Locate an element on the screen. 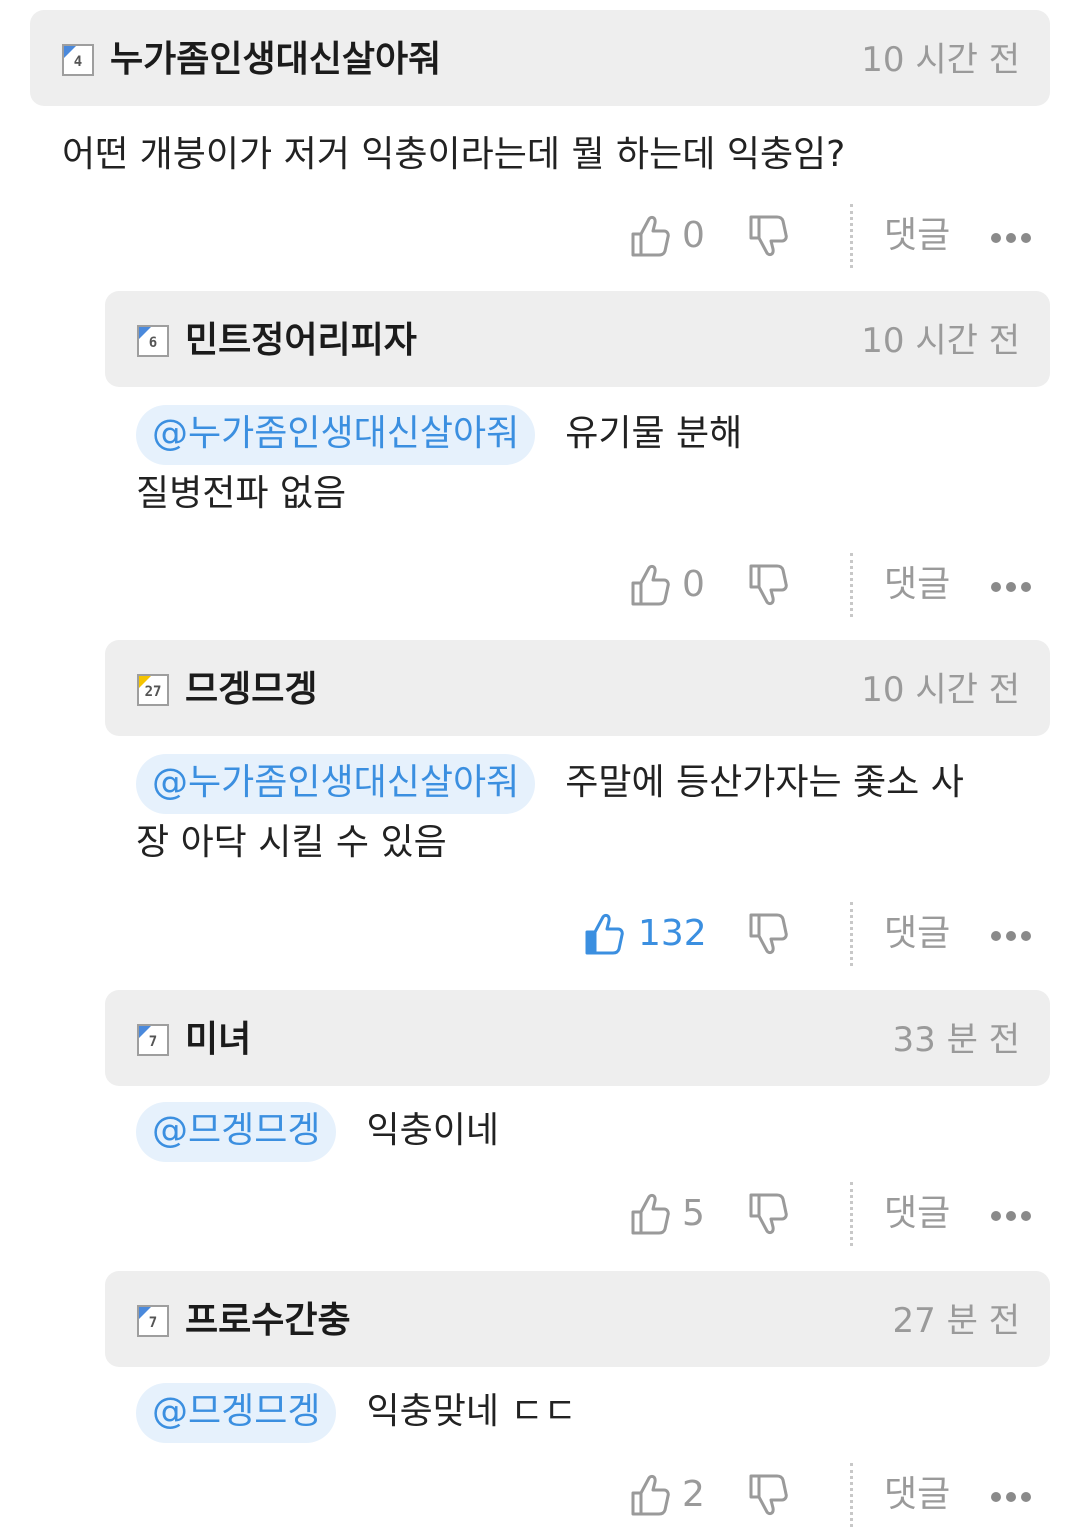  nickname: 미녀 is located at coordinates (218, 1040).